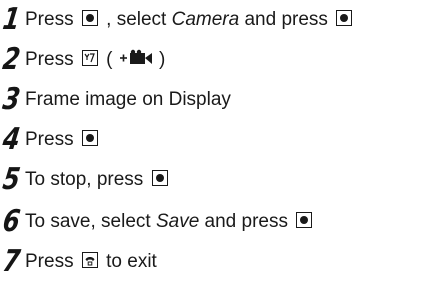 This screenshot has height=284, width=440. I want to click on step-number: 7, so click(11, 261).